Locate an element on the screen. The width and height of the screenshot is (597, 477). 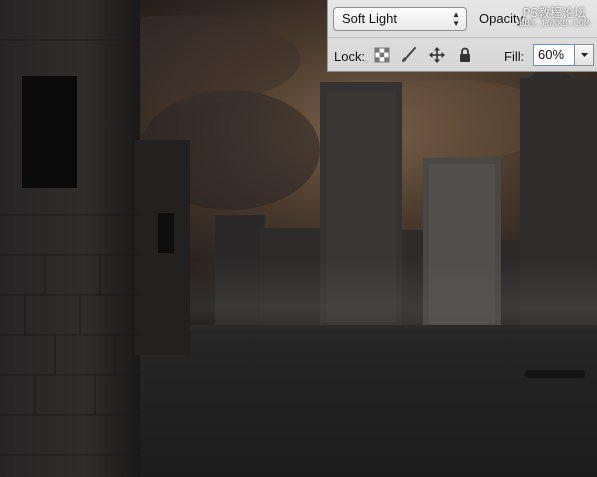
lock-fill-row: Lock: Fill: 60% is located at coordinates (462, 55).